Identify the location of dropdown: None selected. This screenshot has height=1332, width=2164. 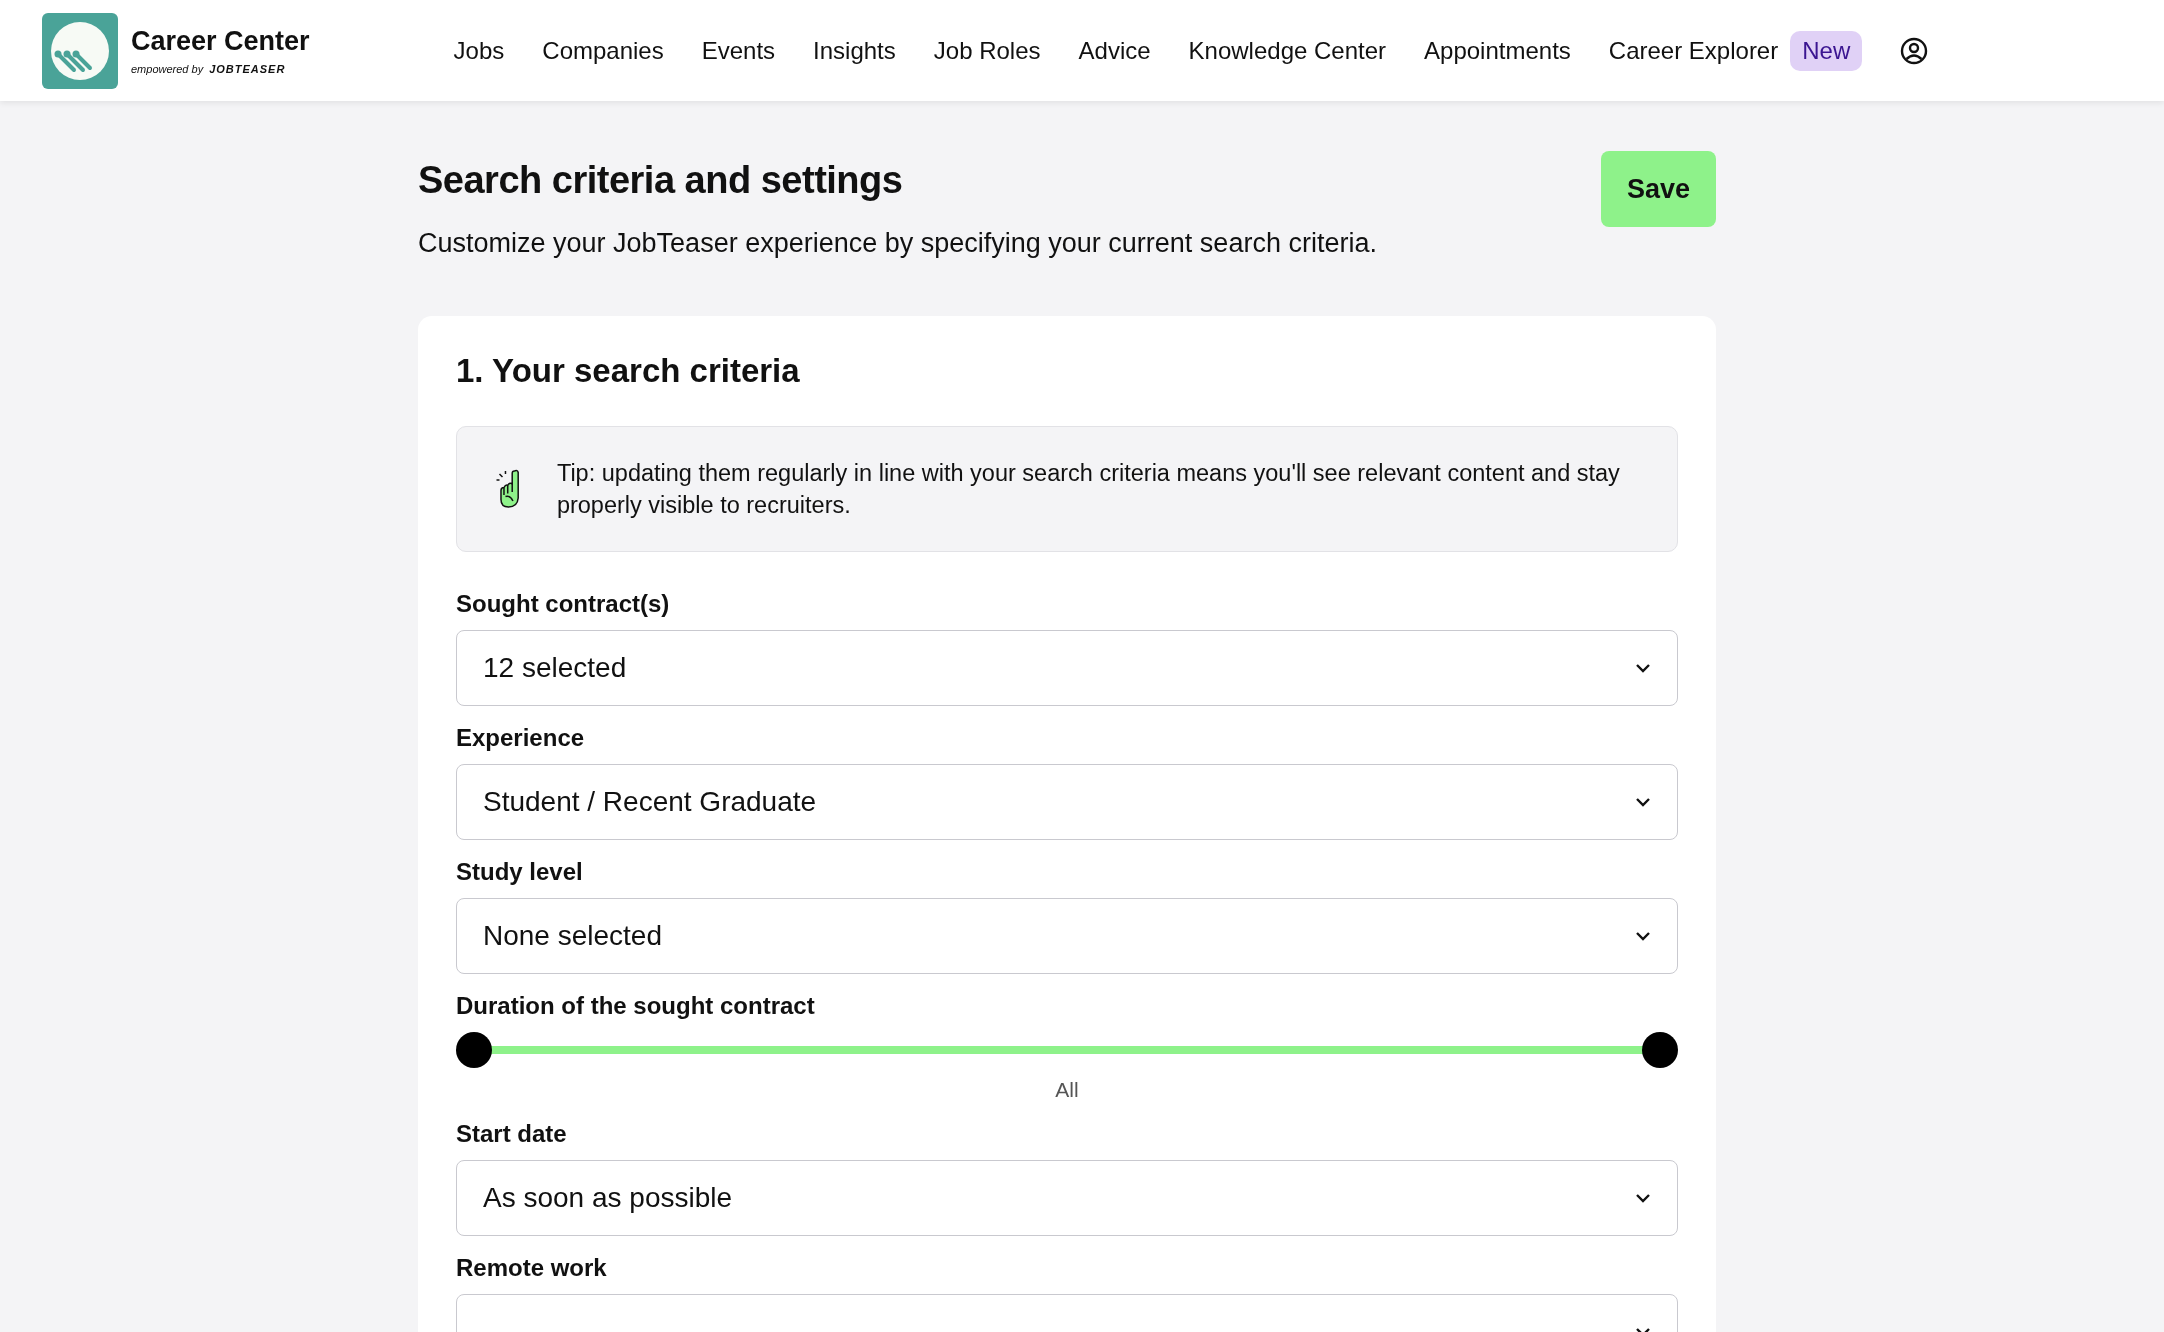
(1067, 936).